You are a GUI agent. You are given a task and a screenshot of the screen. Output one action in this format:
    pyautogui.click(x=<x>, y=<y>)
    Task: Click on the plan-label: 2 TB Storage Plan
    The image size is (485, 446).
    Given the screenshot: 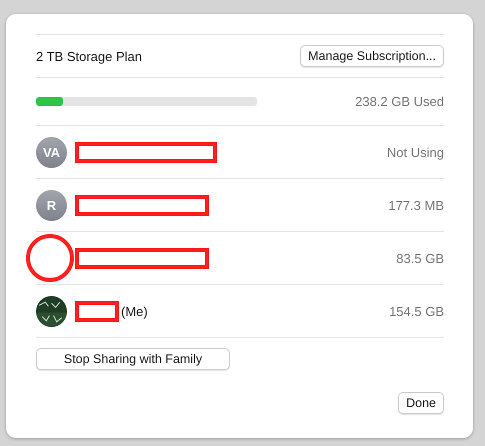 What is the action you would take?
    pyautogui.click(x=89, y=56)
    